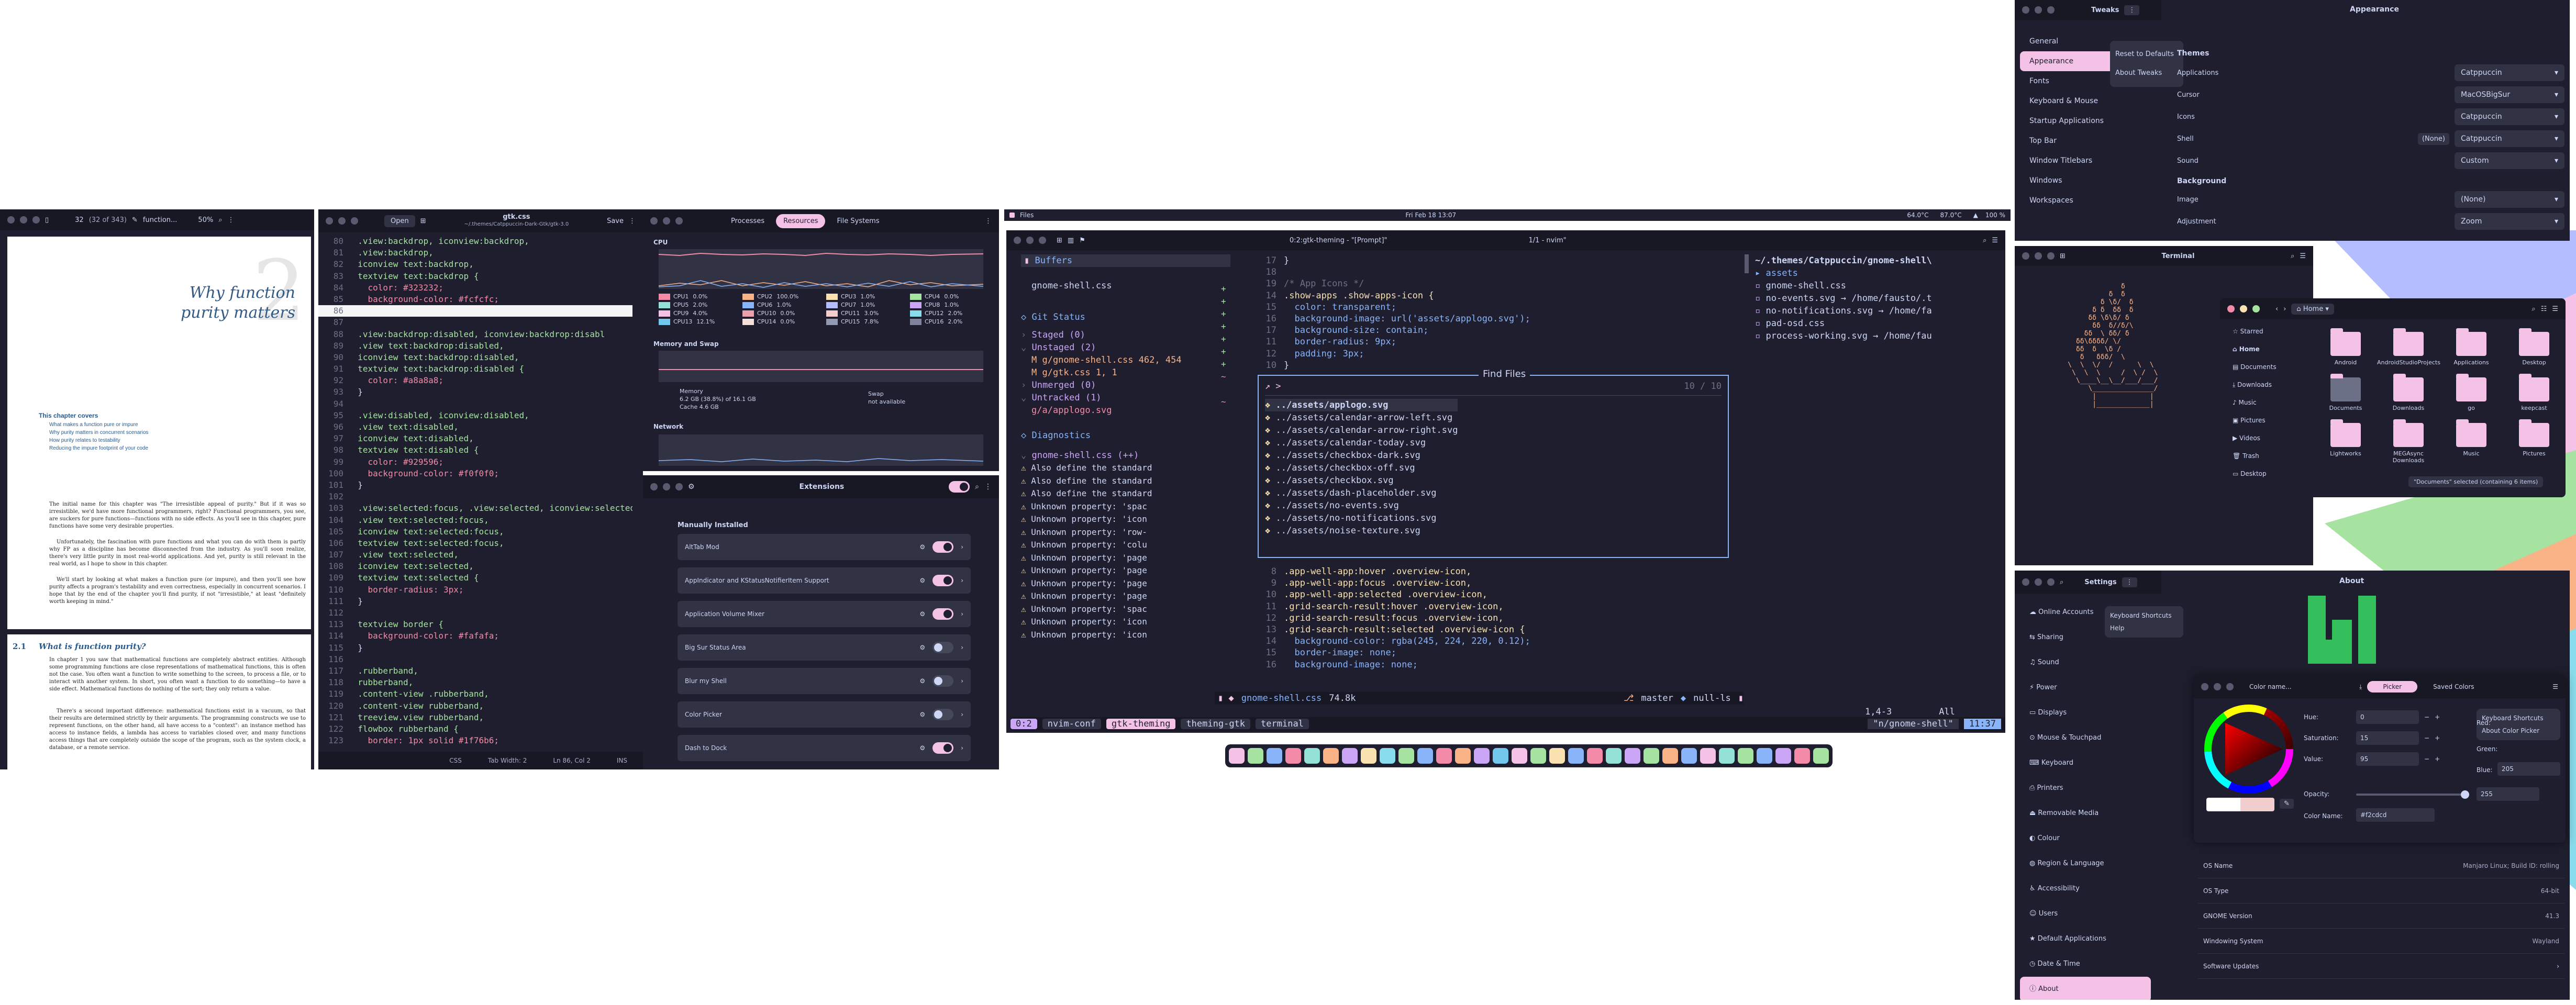 This screenshot has height=1005, width=2576. Describe the element at coordinates (1063, 347) in the screenshot. I see `unstaged-group: Unstaged (2)` at that location.